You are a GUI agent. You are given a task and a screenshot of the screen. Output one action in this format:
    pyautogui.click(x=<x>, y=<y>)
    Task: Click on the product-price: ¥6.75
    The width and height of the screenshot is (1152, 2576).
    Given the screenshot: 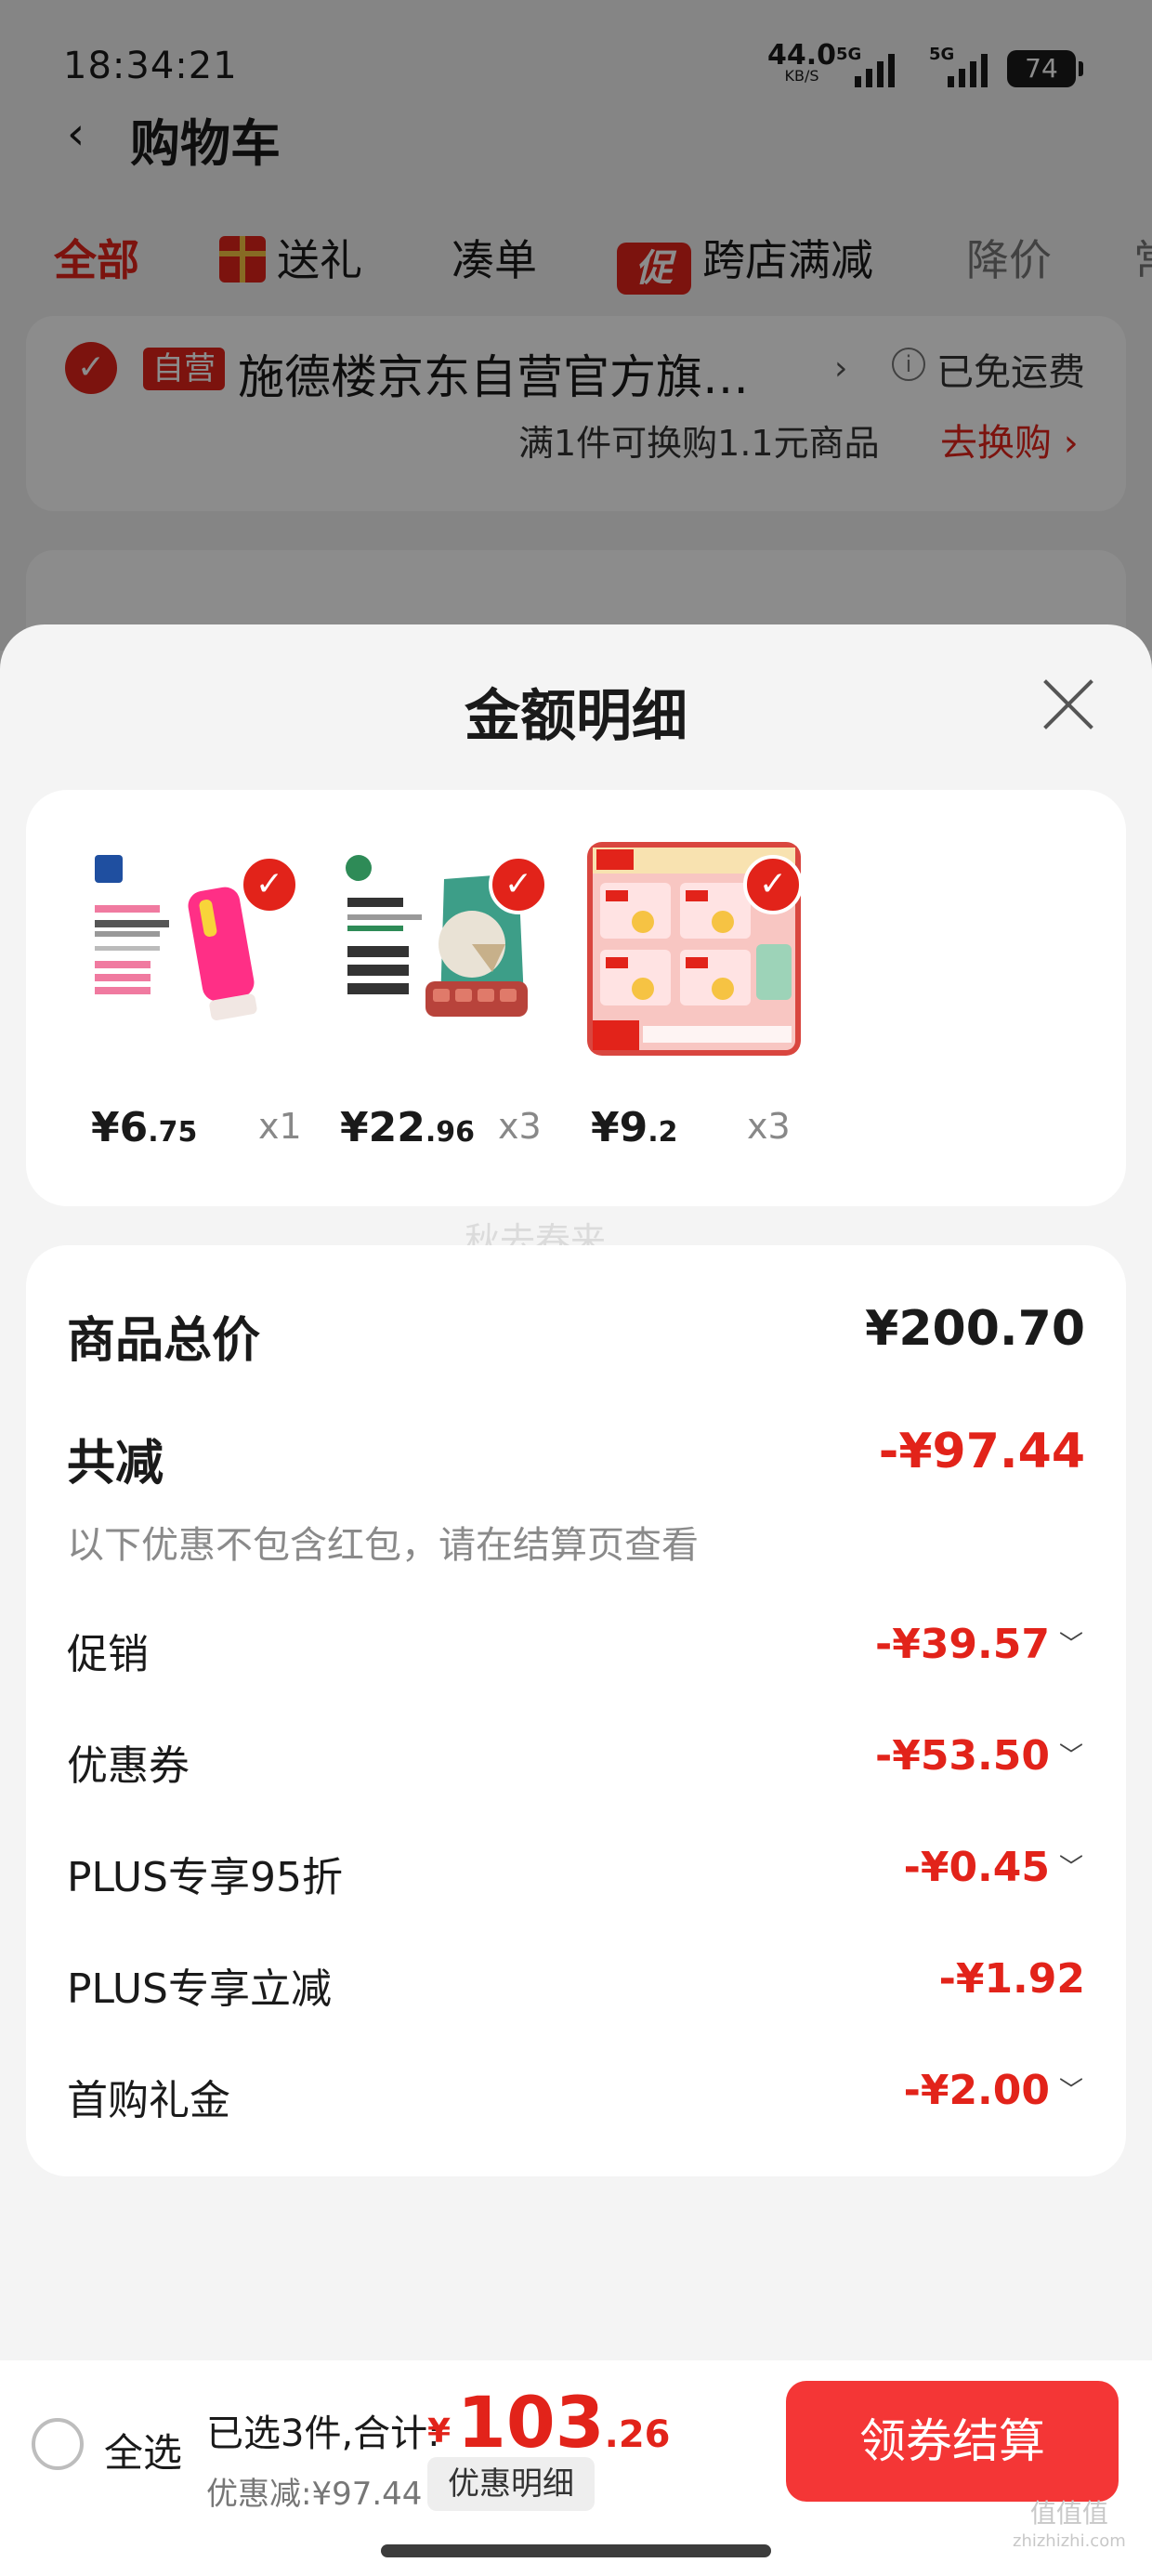 What is the action you would take?
    pyautogui.click(x=144, y=1127)
    